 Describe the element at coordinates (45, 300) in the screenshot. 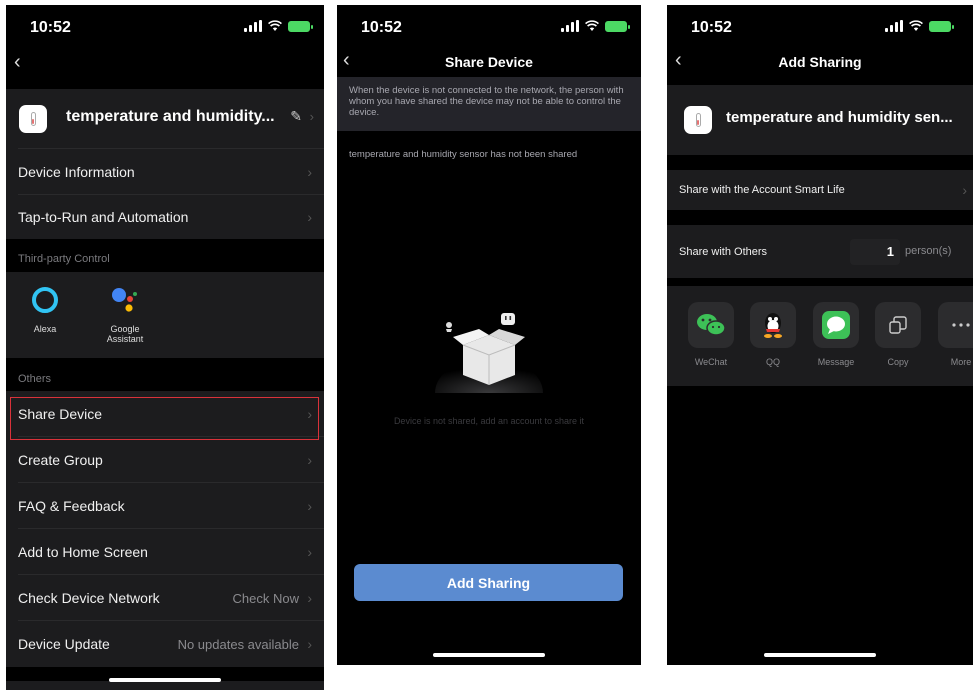

I see `alexa-icon` at that location.